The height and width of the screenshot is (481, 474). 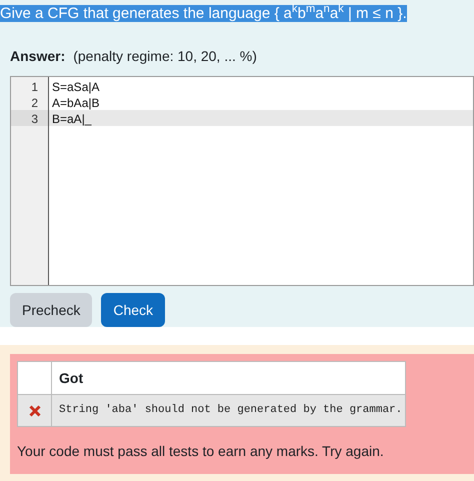 What do you see at coordinates (75, 86) in the screenshot?
I see `code-line: S=aSa|A` at bounding box center [75, 86].